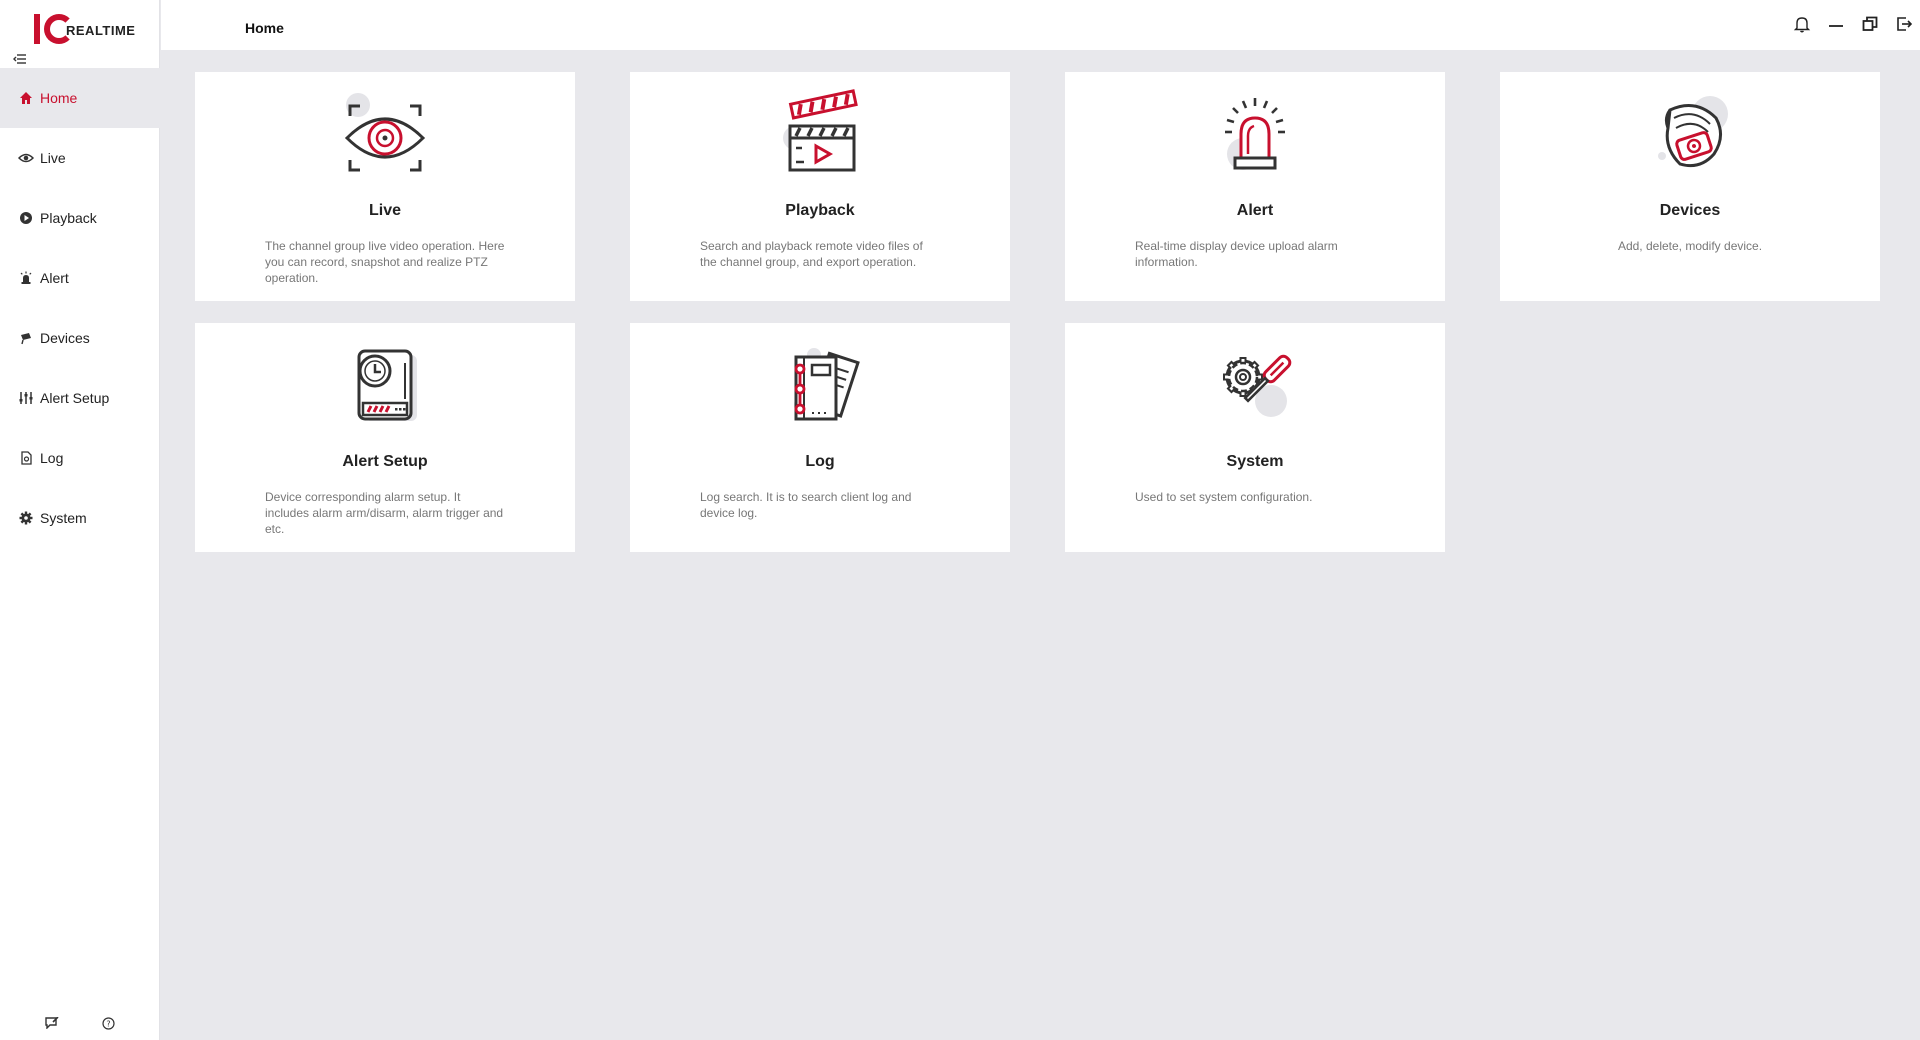 This screenshot has width=1920, height=1040. Describe the element at coordinates (53, 158) in the screenshot. I see `sidebar-item-label: Live` at that location.